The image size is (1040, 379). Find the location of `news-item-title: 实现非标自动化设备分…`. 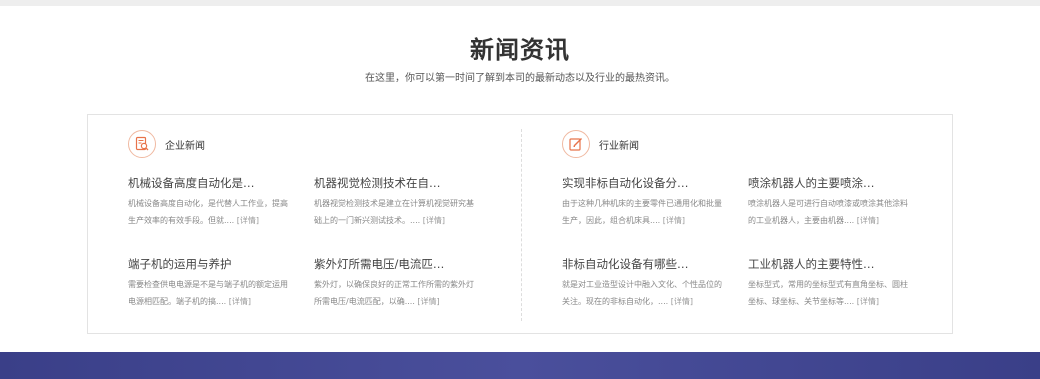

news-item-title: 实现非标自动化设备分… is located at coordinates (642, 183).